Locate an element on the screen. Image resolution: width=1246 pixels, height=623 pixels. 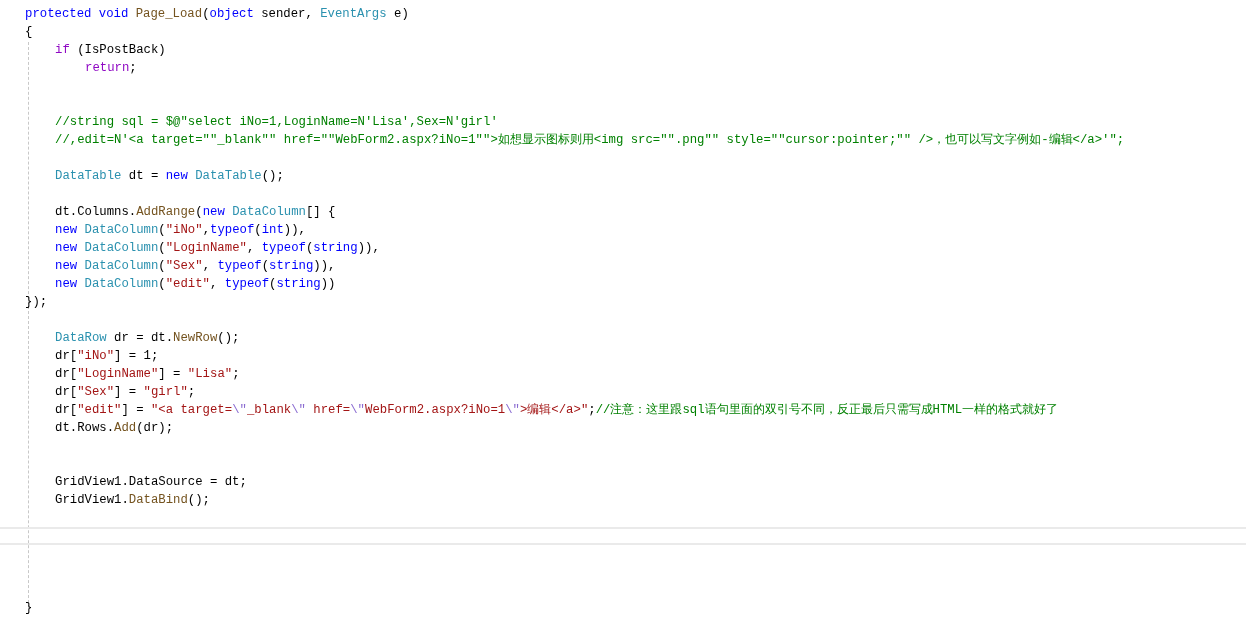
code-line: DataRow dr = dt.NewRow(); is located at coordinates (147, 338).